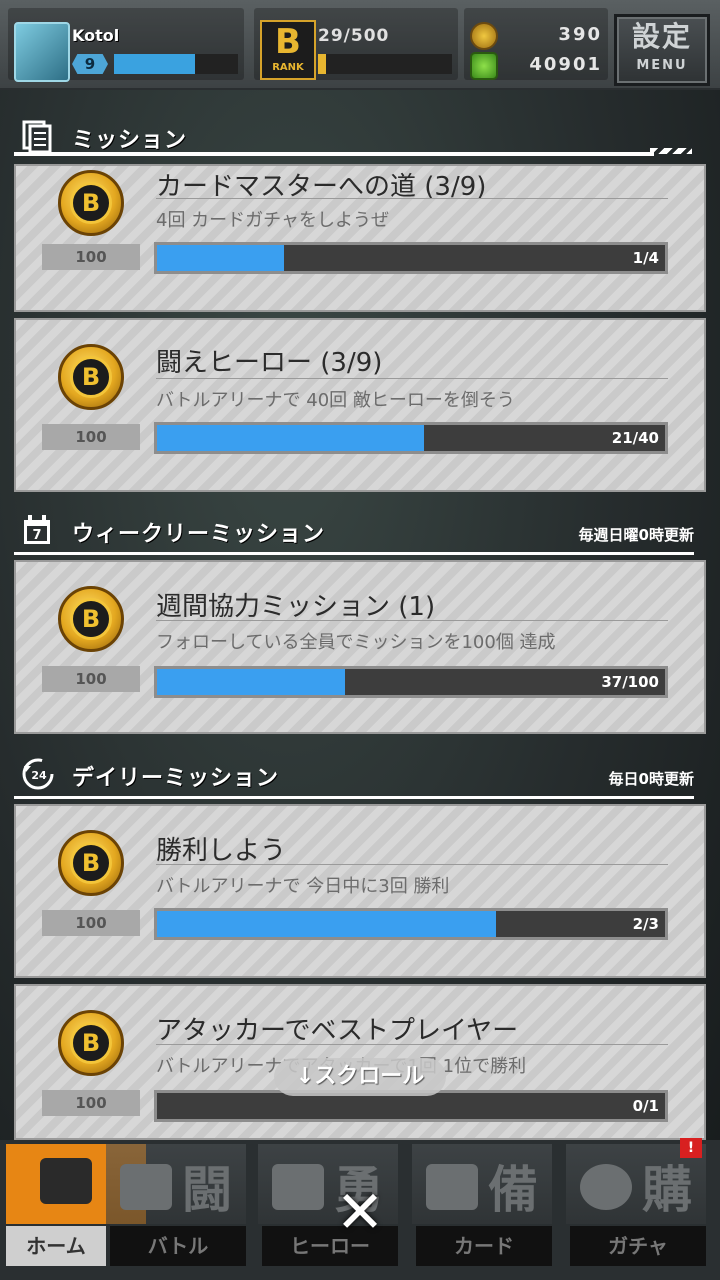  I want to click on nav-glyph: 購, so click(667, 1190).